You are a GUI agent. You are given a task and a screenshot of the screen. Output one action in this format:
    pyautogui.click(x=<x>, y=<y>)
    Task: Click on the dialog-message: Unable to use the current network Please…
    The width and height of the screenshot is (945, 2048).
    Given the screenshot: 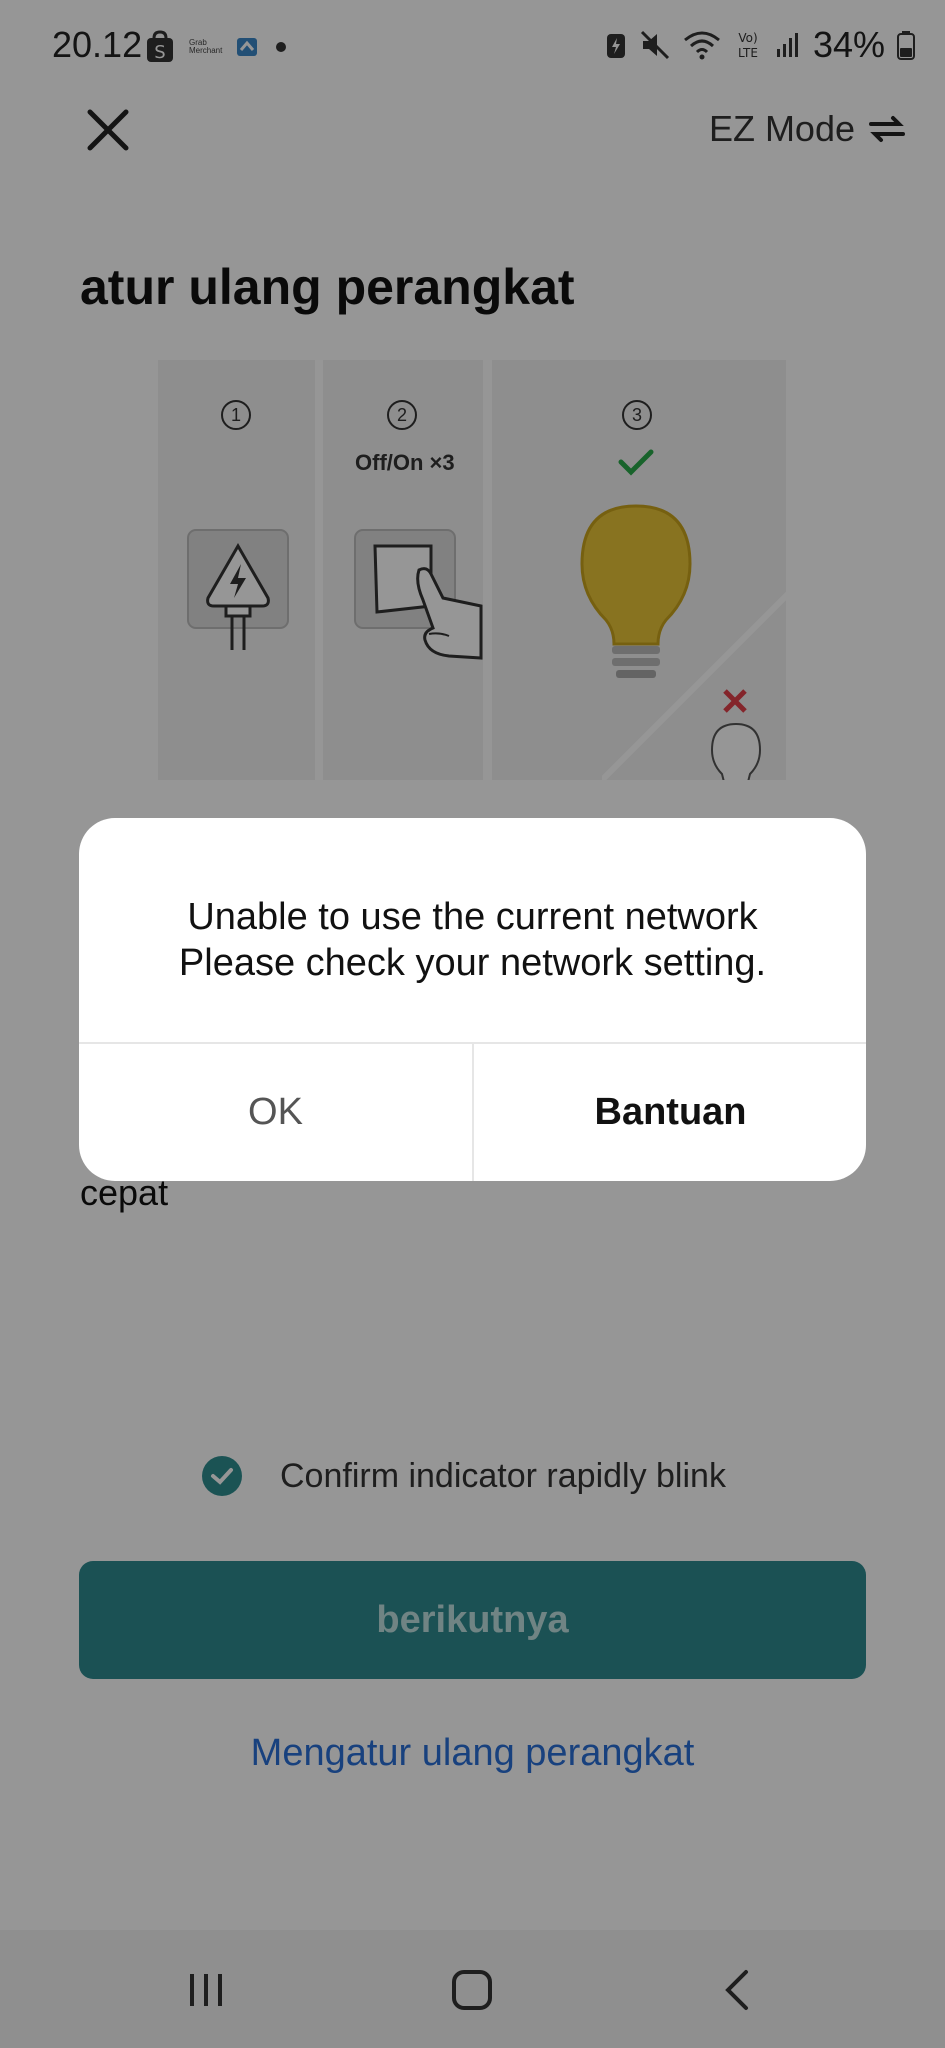 What is the action you would take?
    pyautogui.click(x=472, y=940)
    